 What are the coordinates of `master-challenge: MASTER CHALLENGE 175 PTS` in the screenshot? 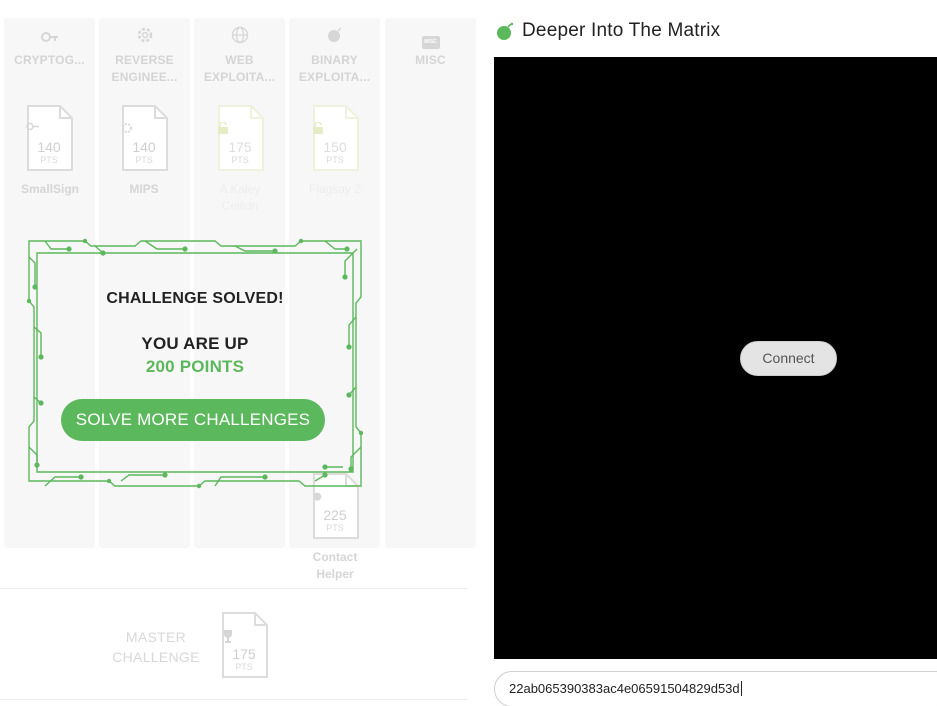 It's located at (234, 644).